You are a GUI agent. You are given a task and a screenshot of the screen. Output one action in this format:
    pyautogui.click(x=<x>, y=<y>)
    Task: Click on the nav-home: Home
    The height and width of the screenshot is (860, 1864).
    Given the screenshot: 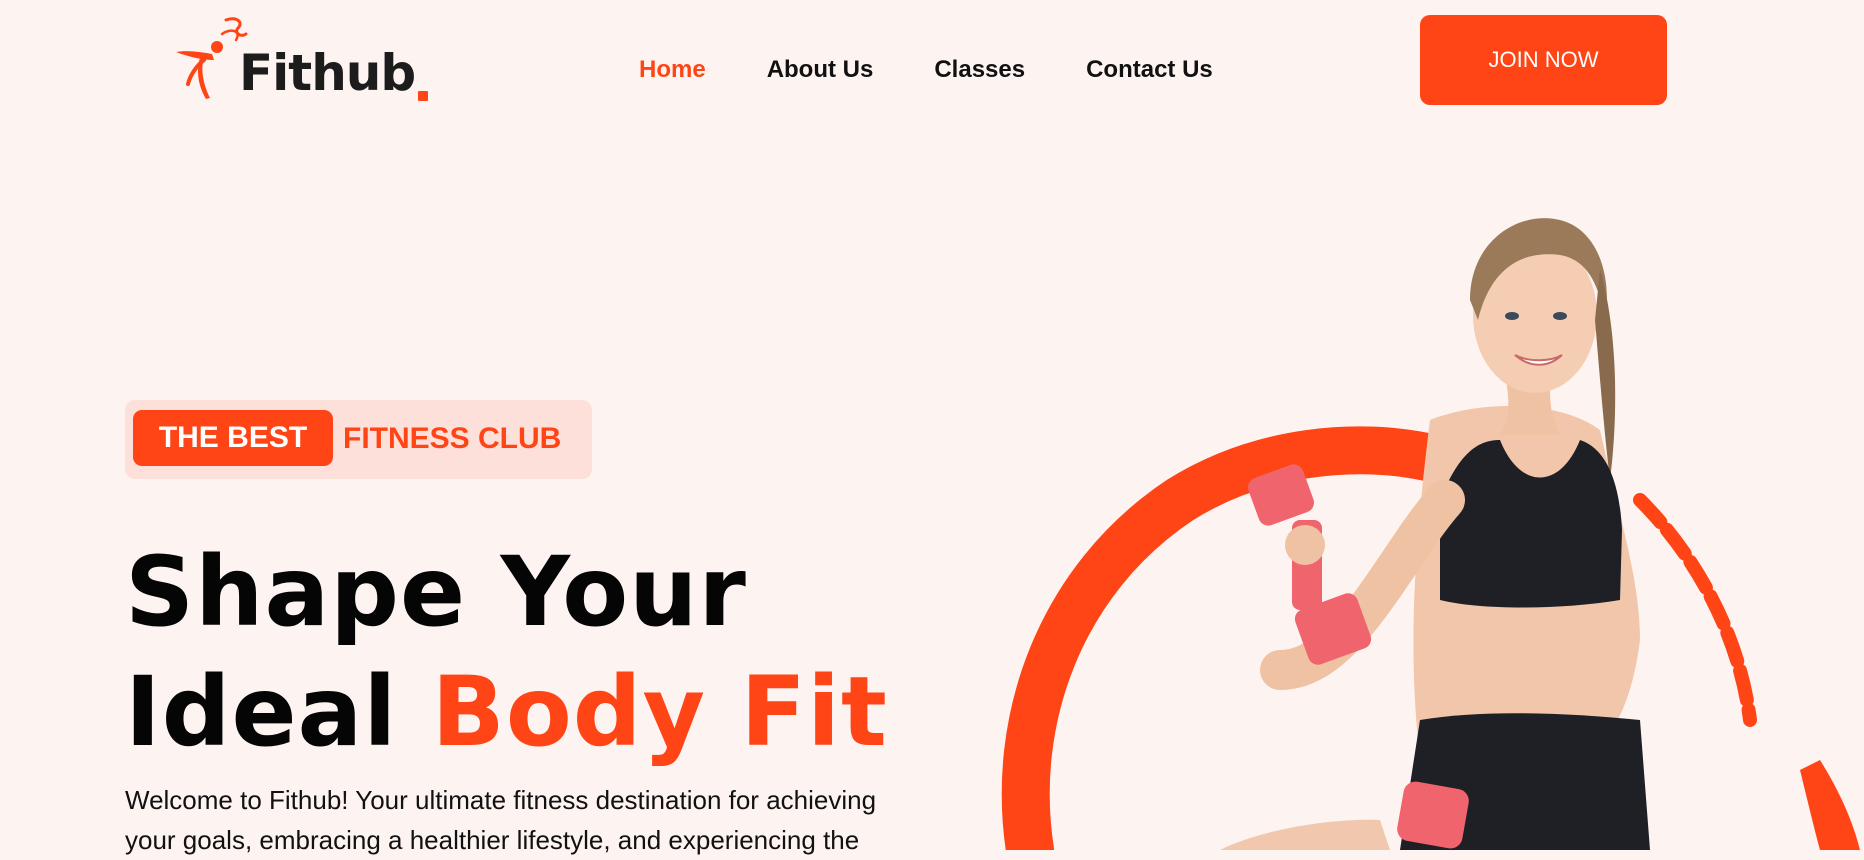 What is the action you would take?
    pyautogui.click(x=672, y=70)
    